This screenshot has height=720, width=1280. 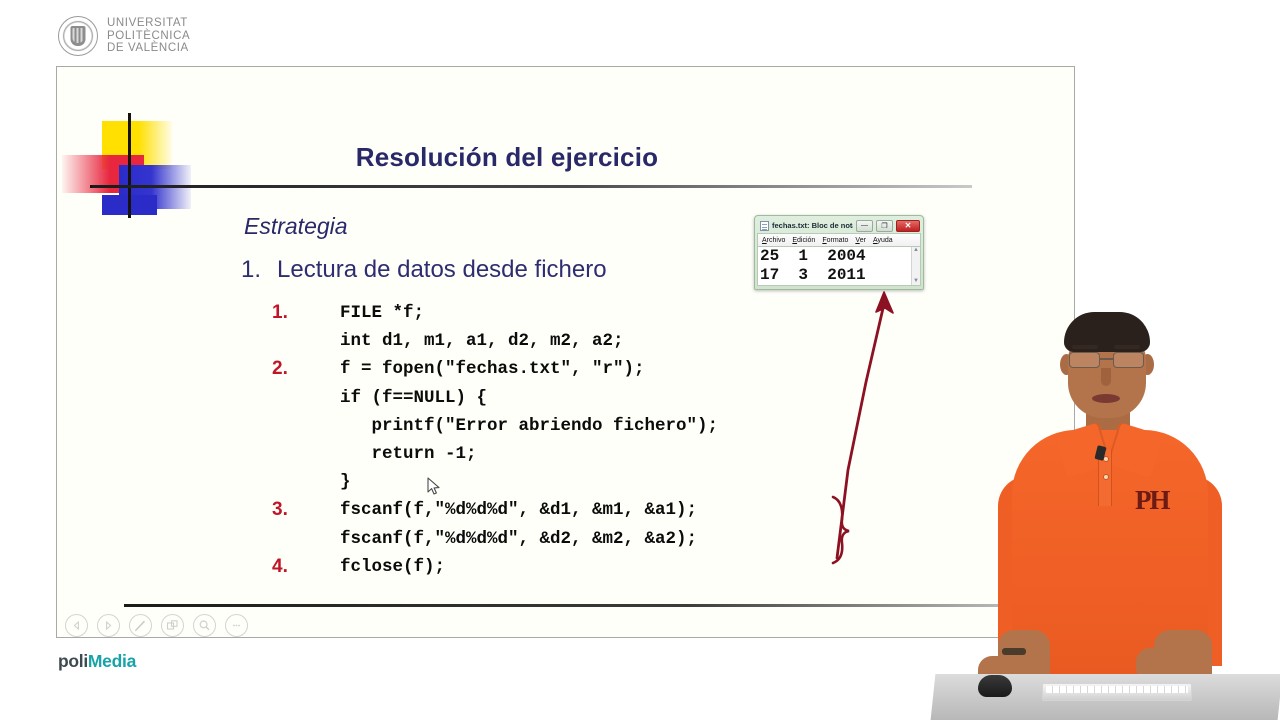 What do you see at coordinates (813, 256) in the screenshot?
I see `notepad-text-line: 25 1 2004` at bounding box center [813, 256].